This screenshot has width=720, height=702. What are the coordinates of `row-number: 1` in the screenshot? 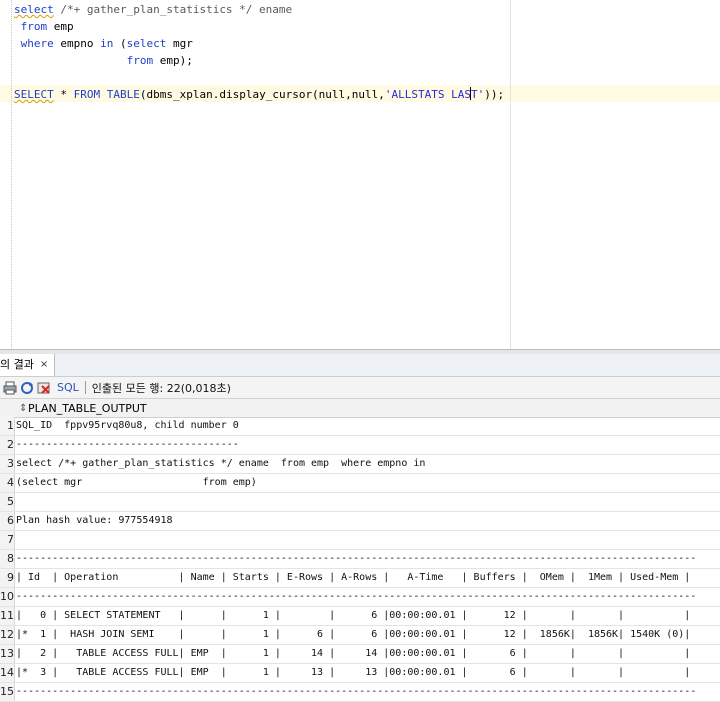 It's located at (7, 426).